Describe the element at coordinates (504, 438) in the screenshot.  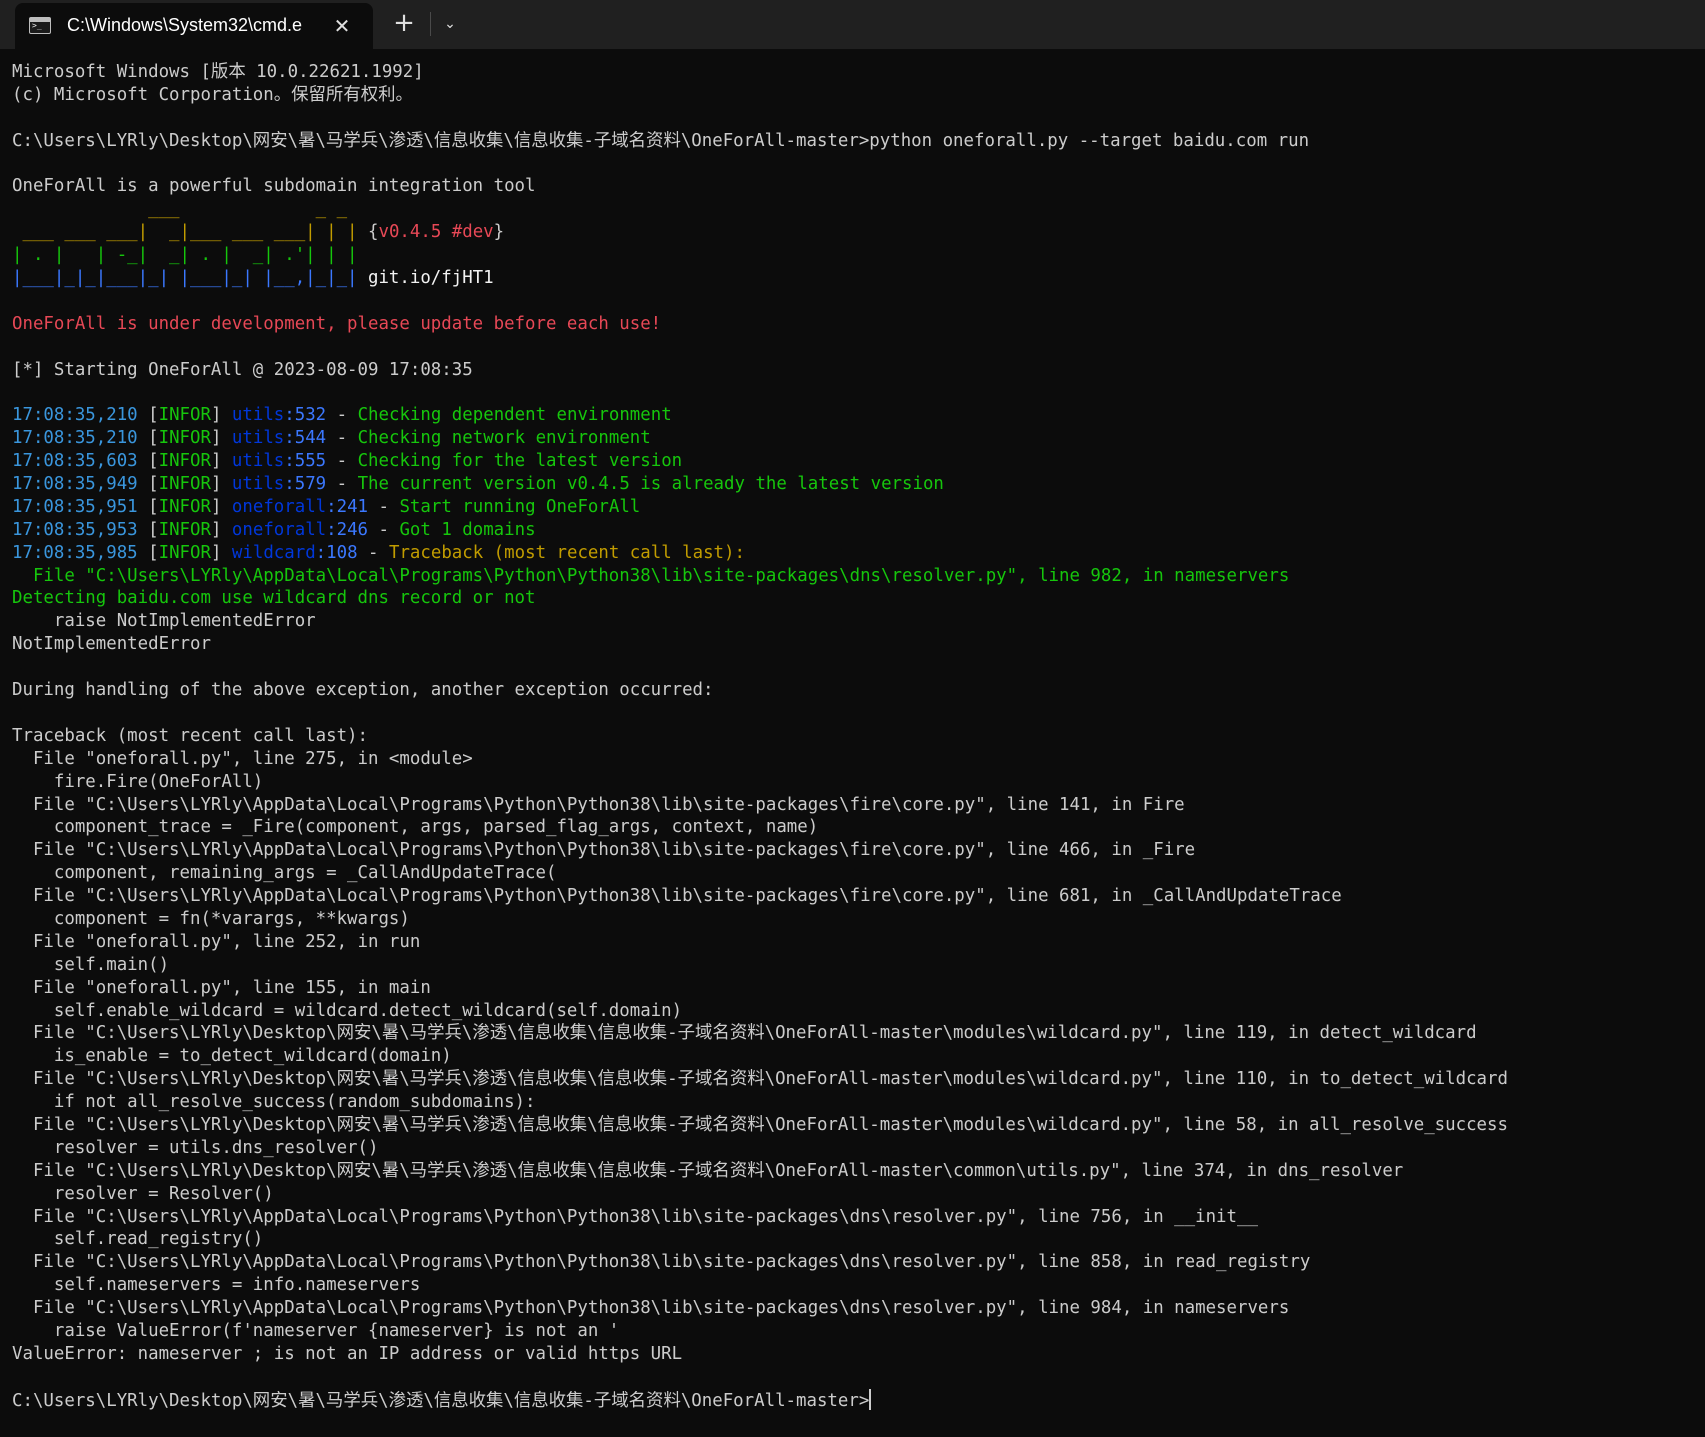
I see `terminal-text-segment: Checking network environment` at that location.